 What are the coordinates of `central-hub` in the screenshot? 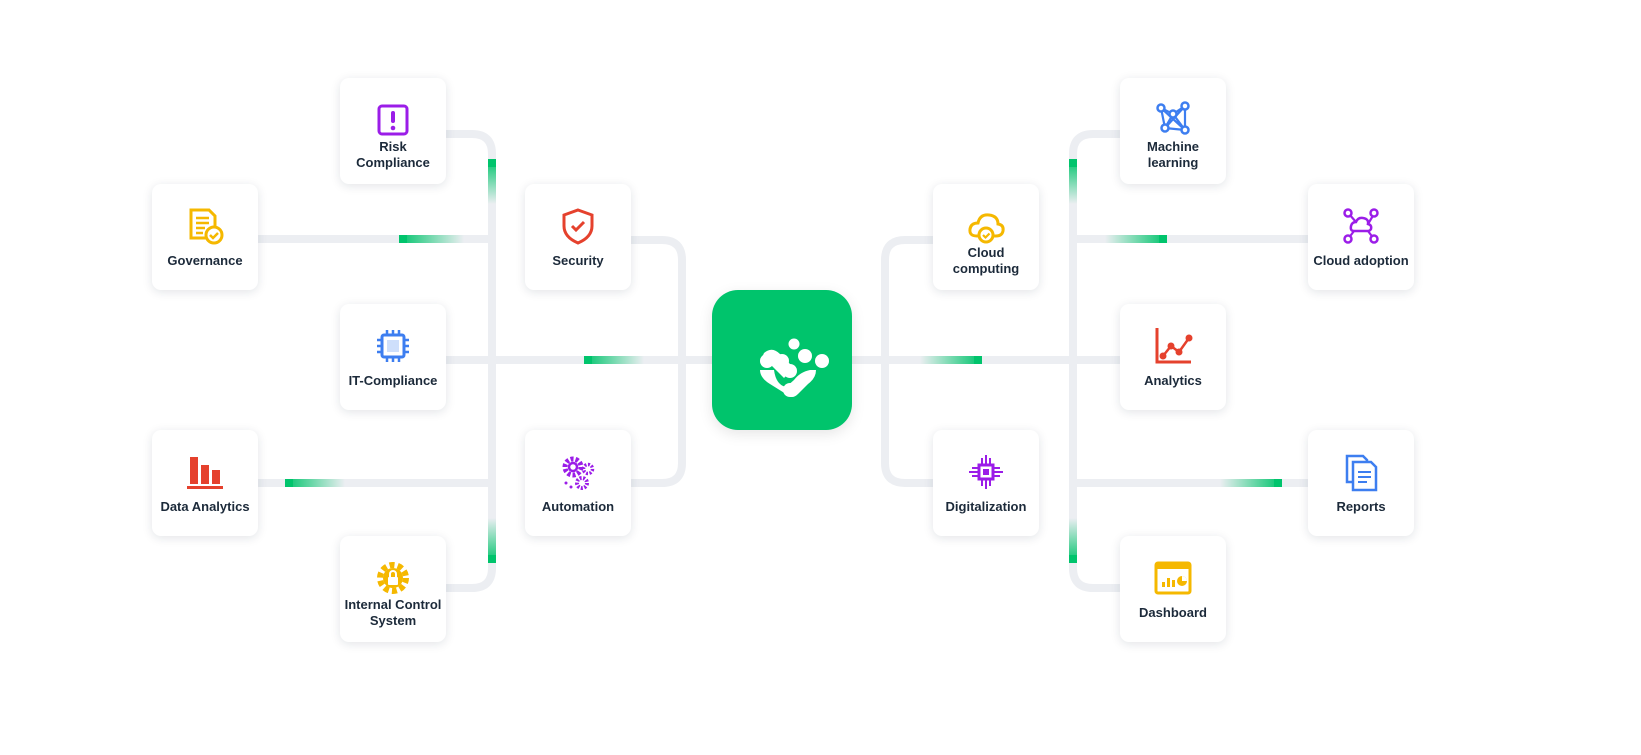 It's located at (782, 360).